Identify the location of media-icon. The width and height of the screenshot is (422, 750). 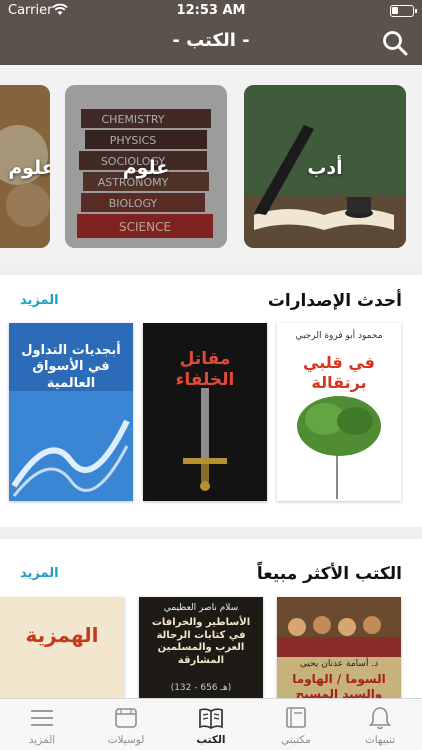
(126, 718).